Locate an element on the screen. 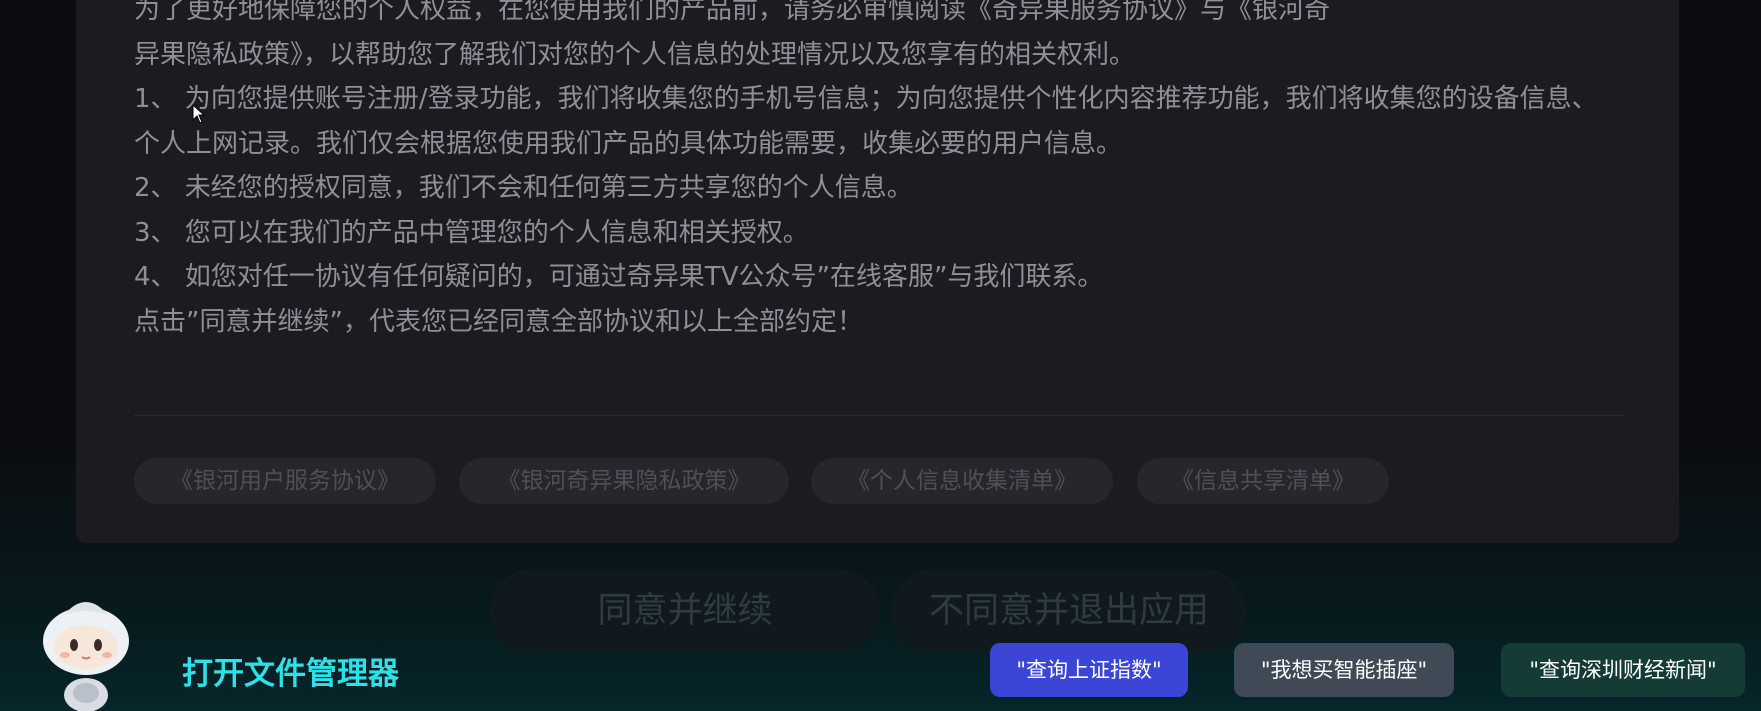  robot-assistant-icon is located at coordinates (86, 656).